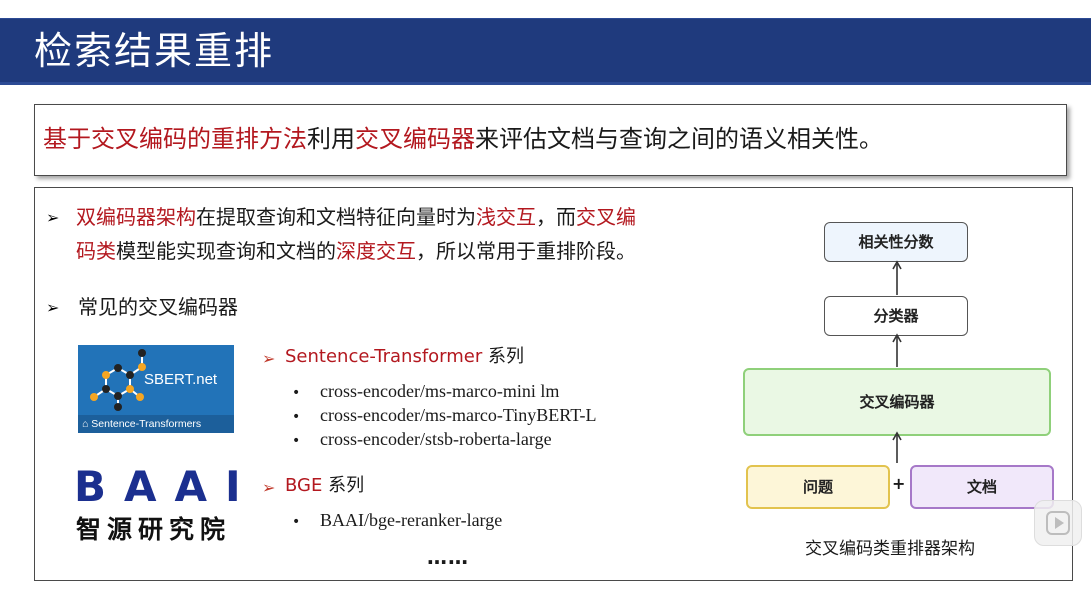 This screenshot has height=597, width=1091. I want to click on bullet-1-text-c: 模型能实现查询和文档的, so click(226, 251).